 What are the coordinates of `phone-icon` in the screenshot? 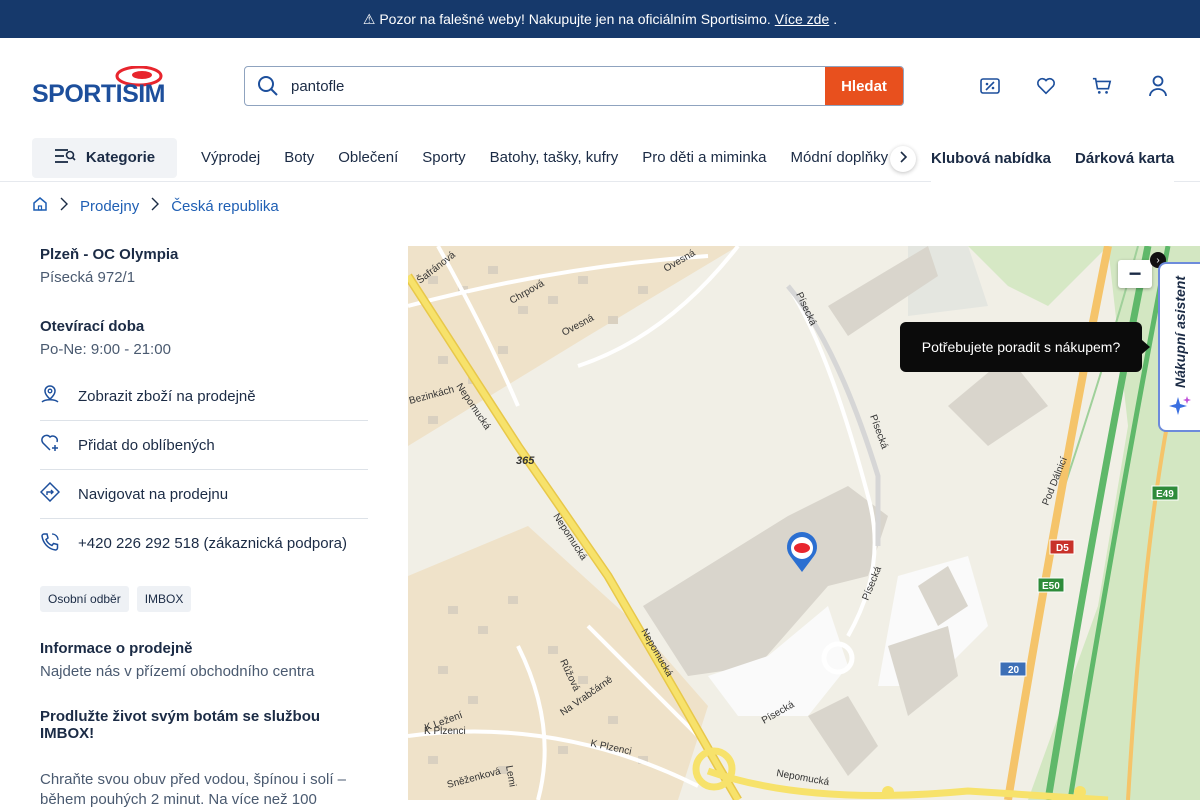 It's located at (50, 544).